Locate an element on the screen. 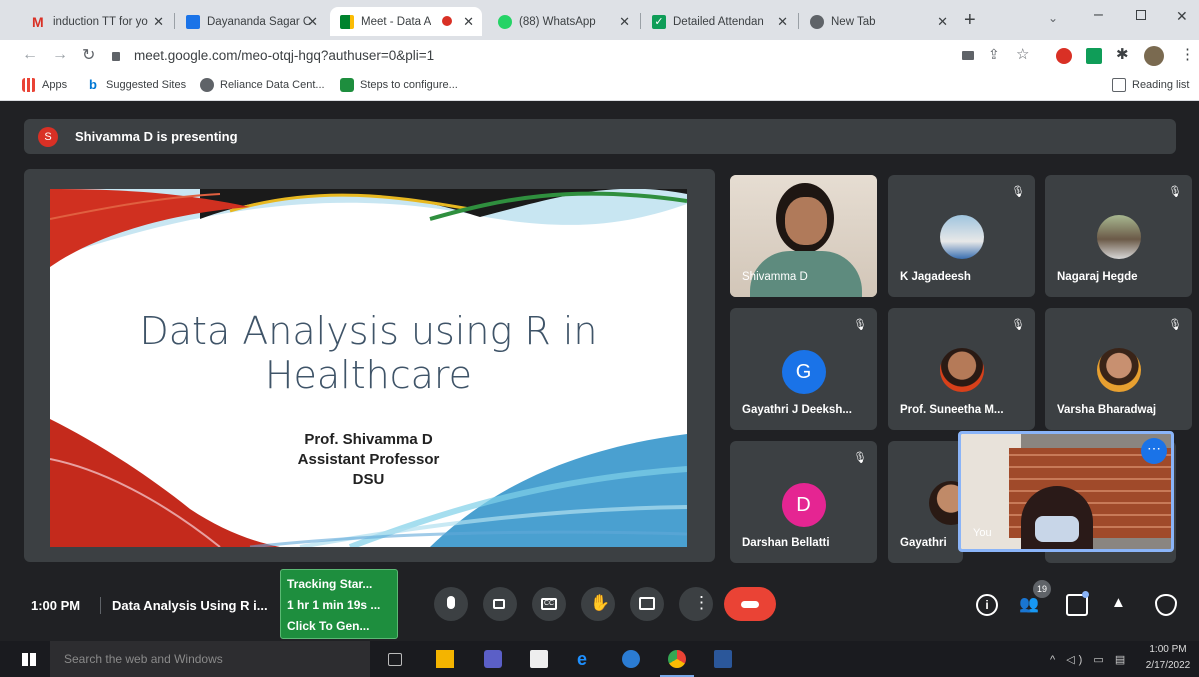  self-view-more-icon: ⋯ is located at coordinates (1154, 451).